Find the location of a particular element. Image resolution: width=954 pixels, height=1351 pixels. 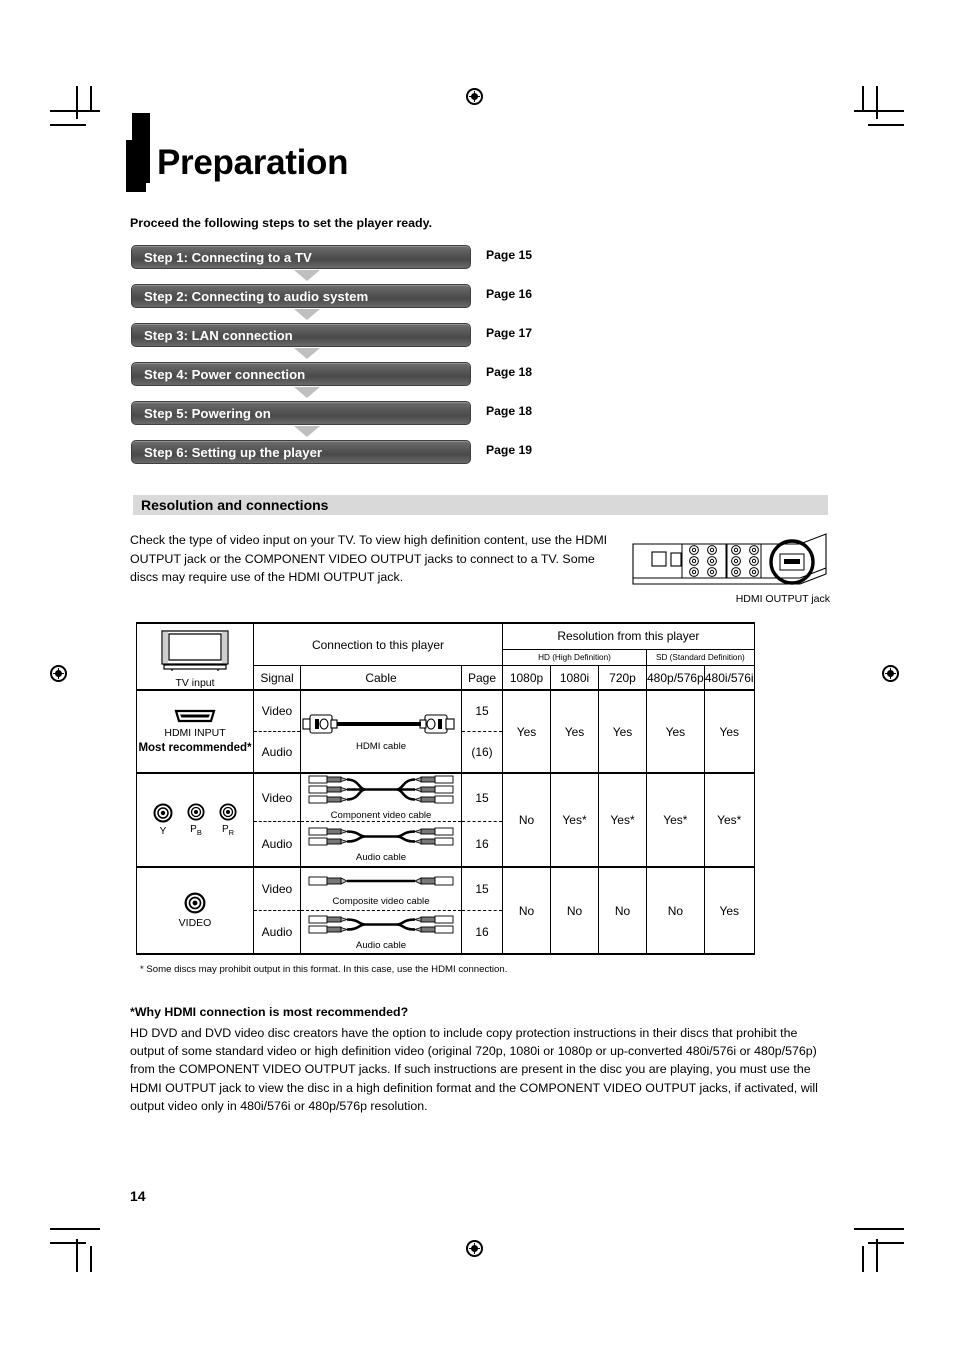

page-title: Preparation is located at coordinates (237, 166).